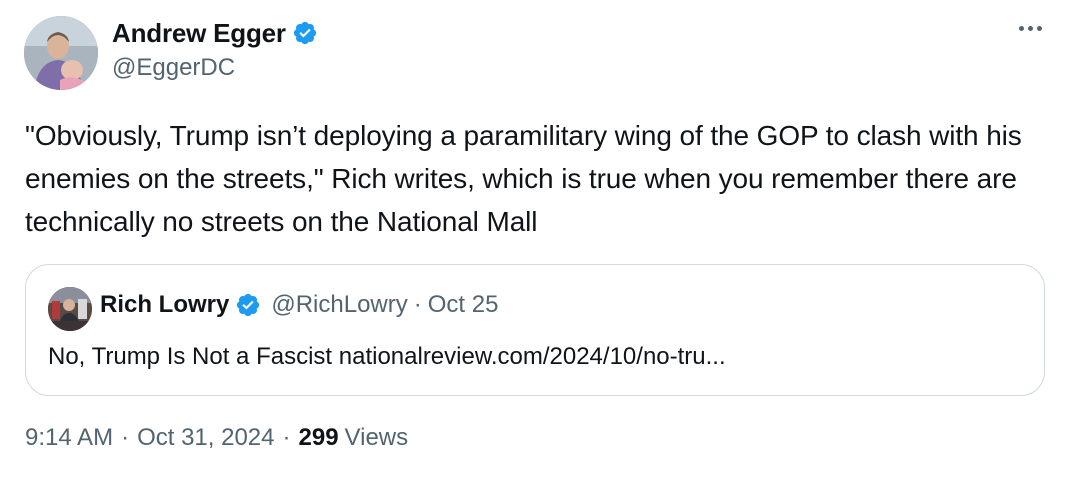 This screenshot has height=490, width=1078. I want to click on views-label: Views, so click(377, 438).